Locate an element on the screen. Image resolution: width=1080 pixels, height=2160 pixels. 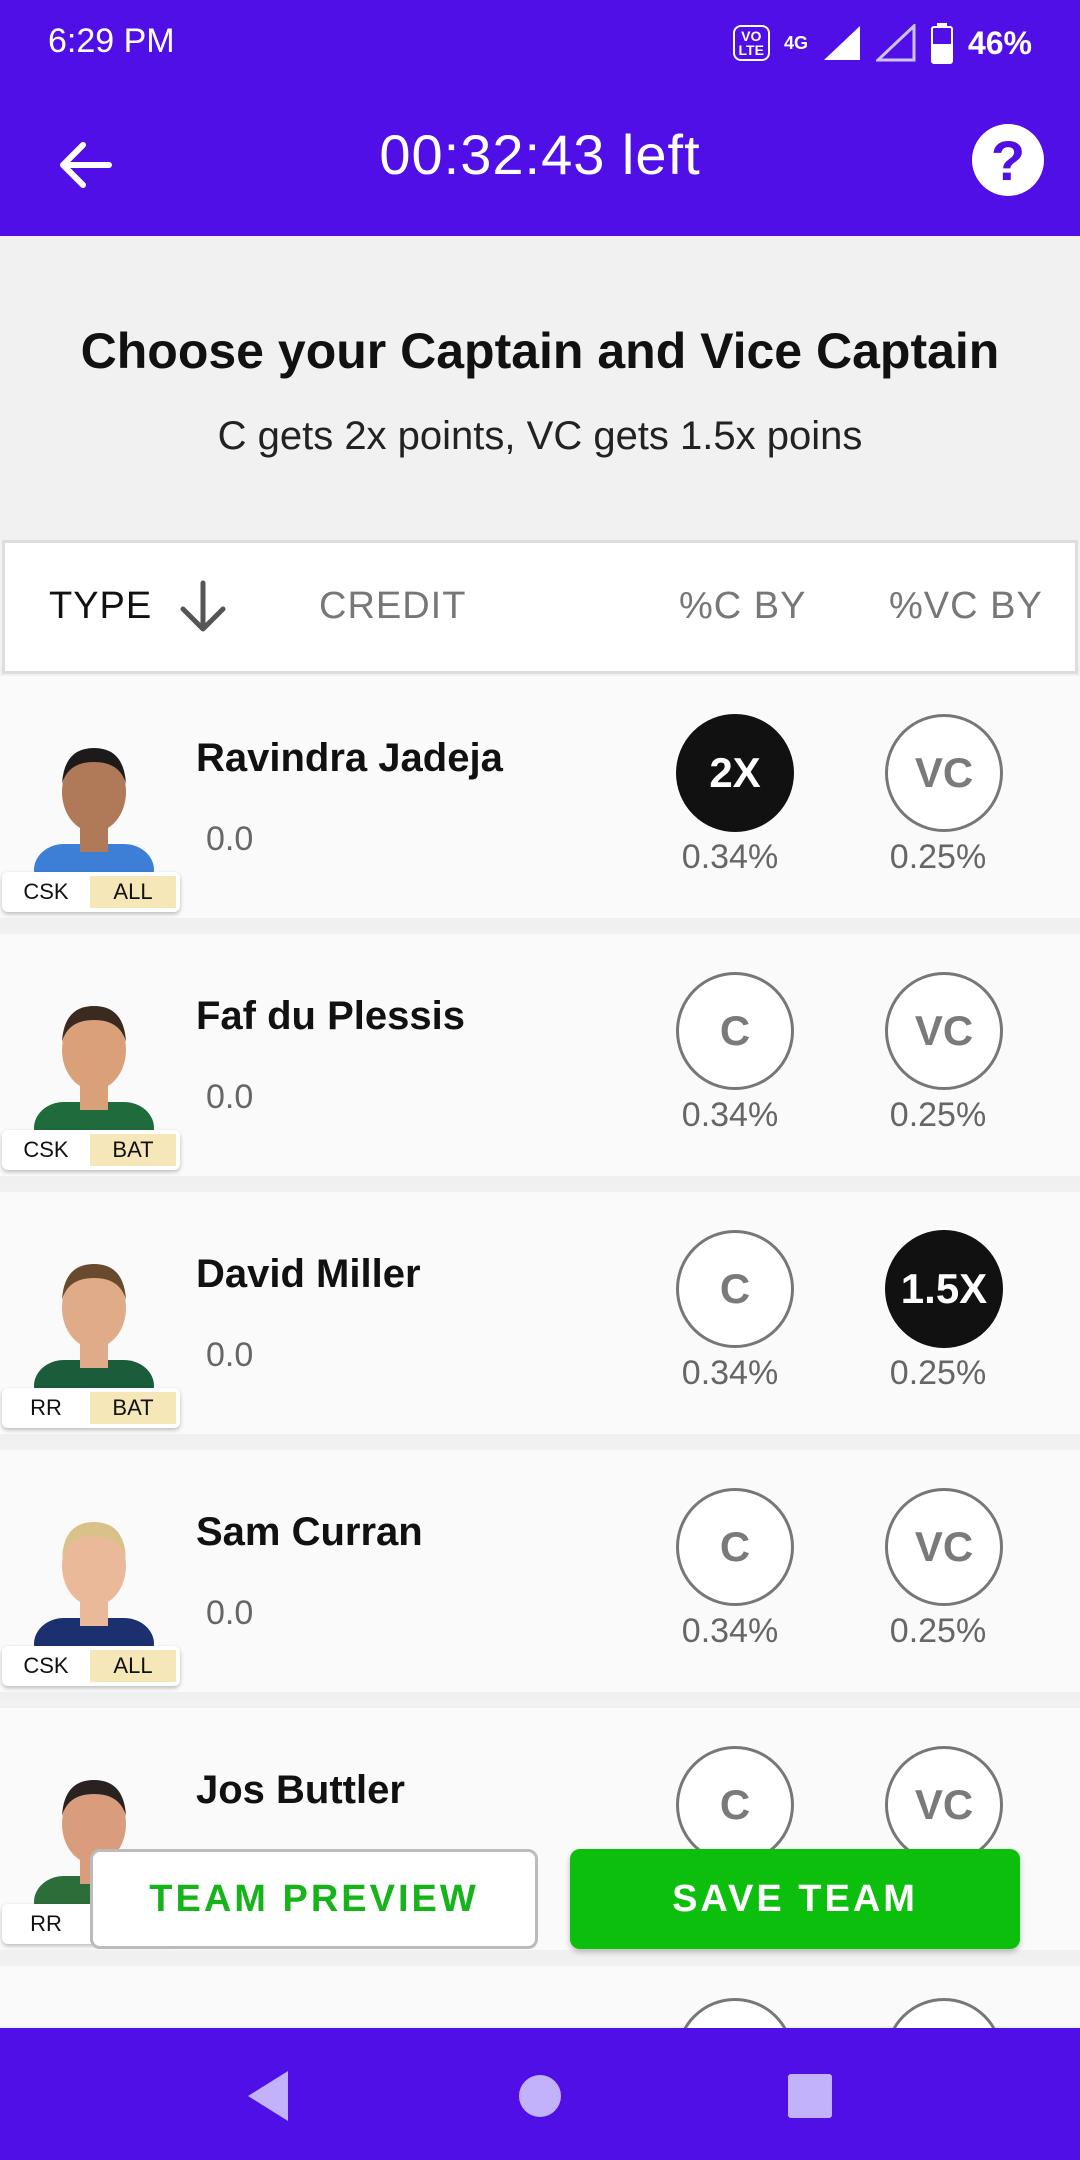
player-name: Ravindra Jadeja is located at coordinates (349, 758).